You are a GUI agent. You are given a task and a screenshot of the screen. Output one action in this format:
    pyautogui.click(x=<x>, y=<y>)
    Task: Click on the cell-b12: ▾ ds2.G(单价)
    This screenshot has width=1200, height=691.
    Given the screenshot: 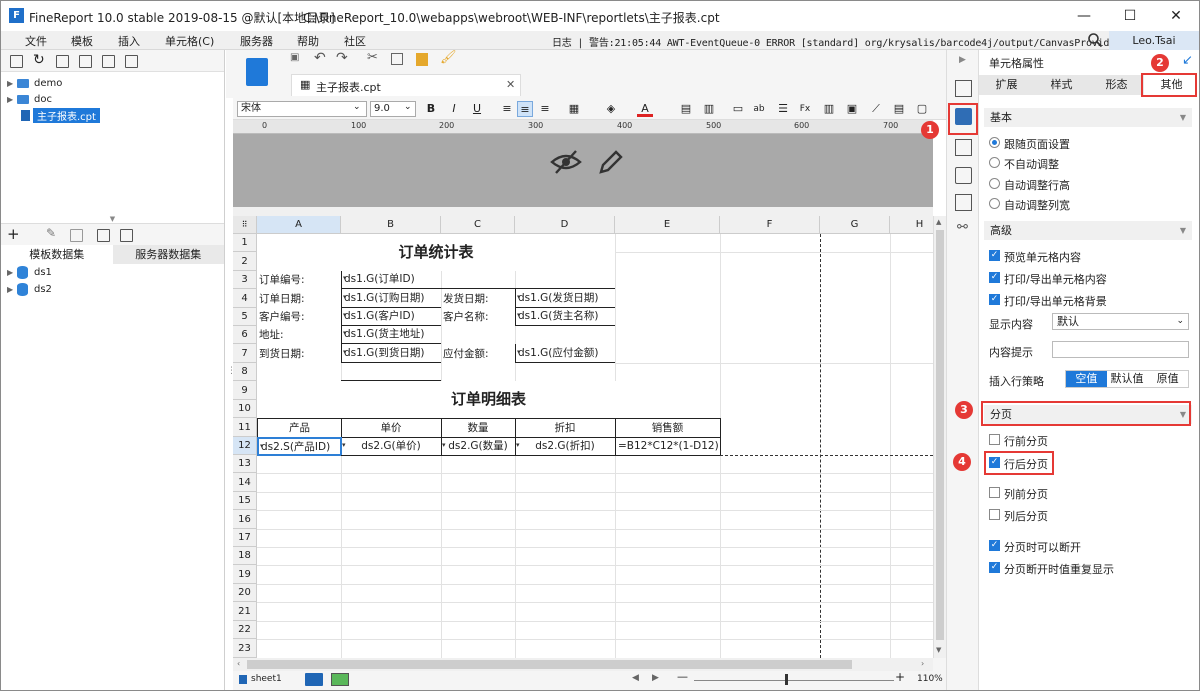 What is the action you would take?
    pyautogui.click(x=391, y=446)
    